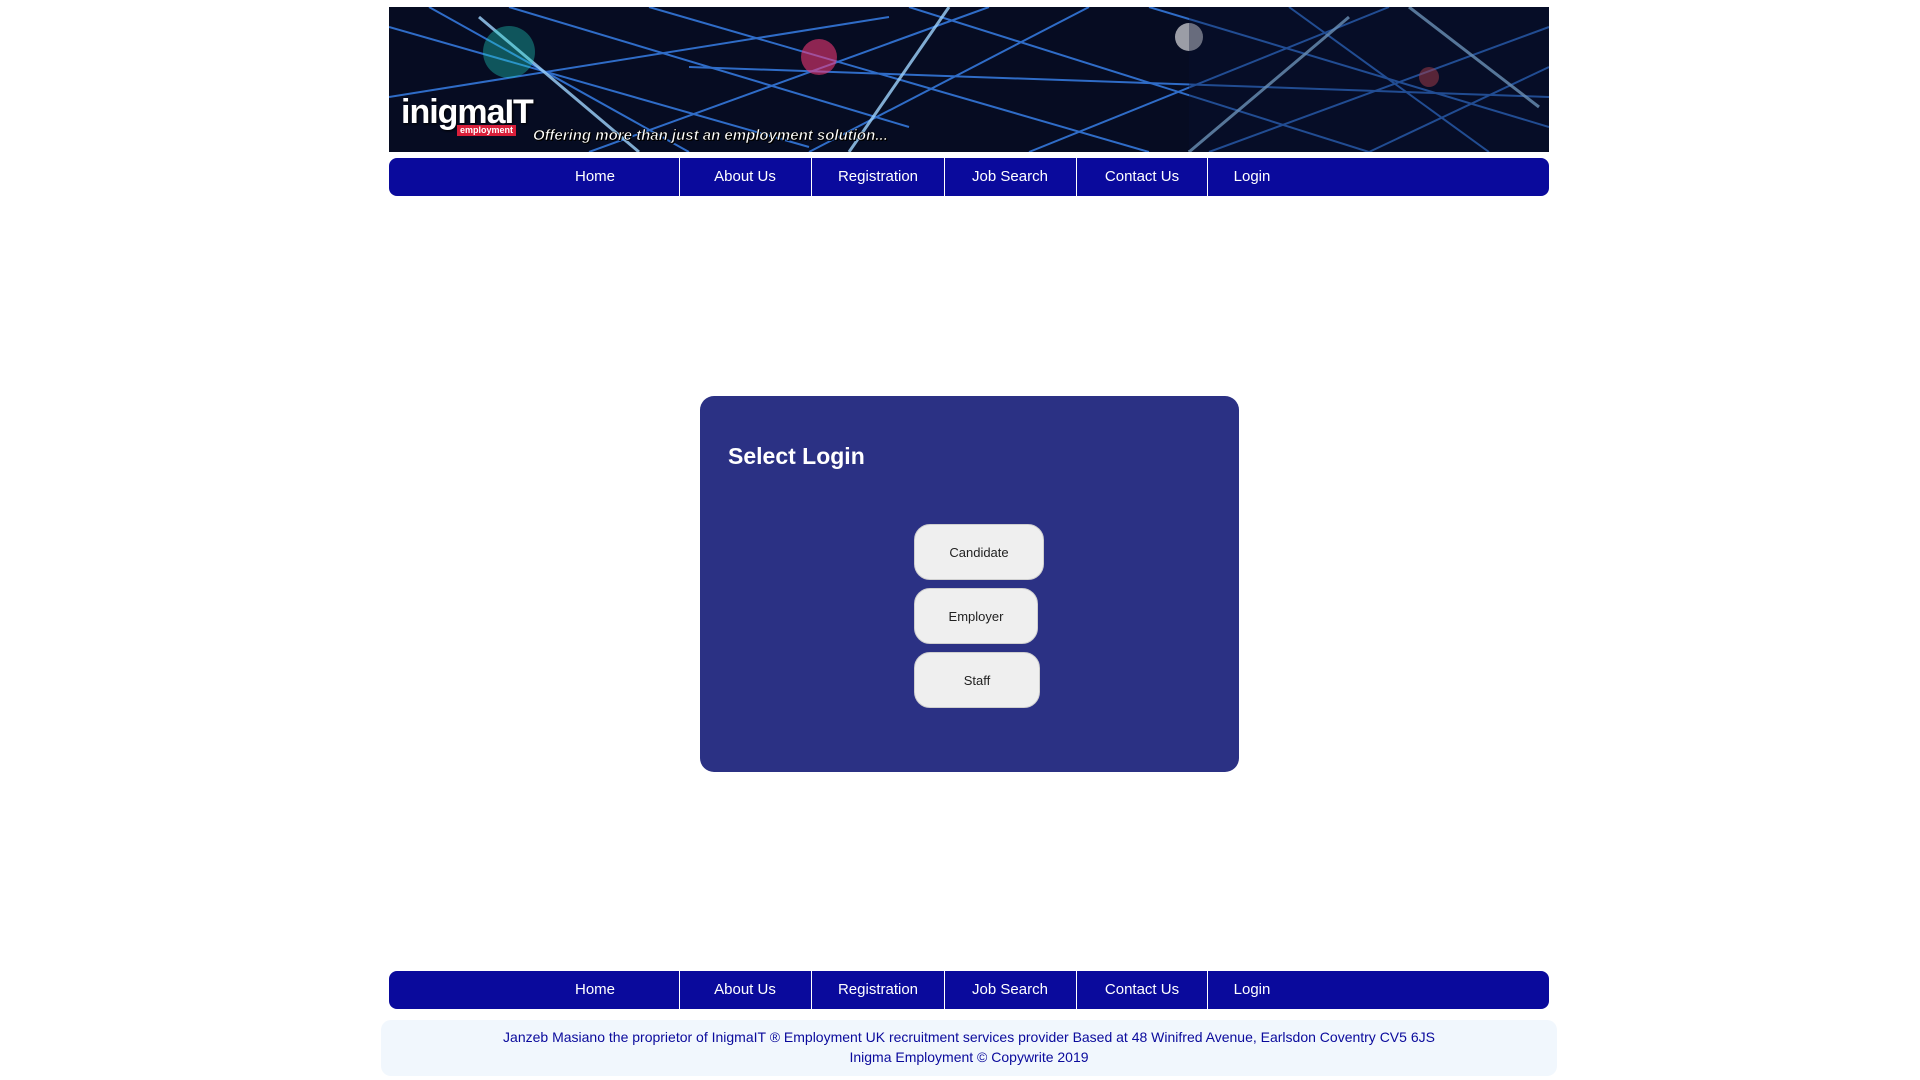 The height and width of the screenshot is (1080, 1920). What do you see at coordinates (977, 680) in the screenshot?
I see `staff-login-button: Staff` at bounding box center [977, 680].